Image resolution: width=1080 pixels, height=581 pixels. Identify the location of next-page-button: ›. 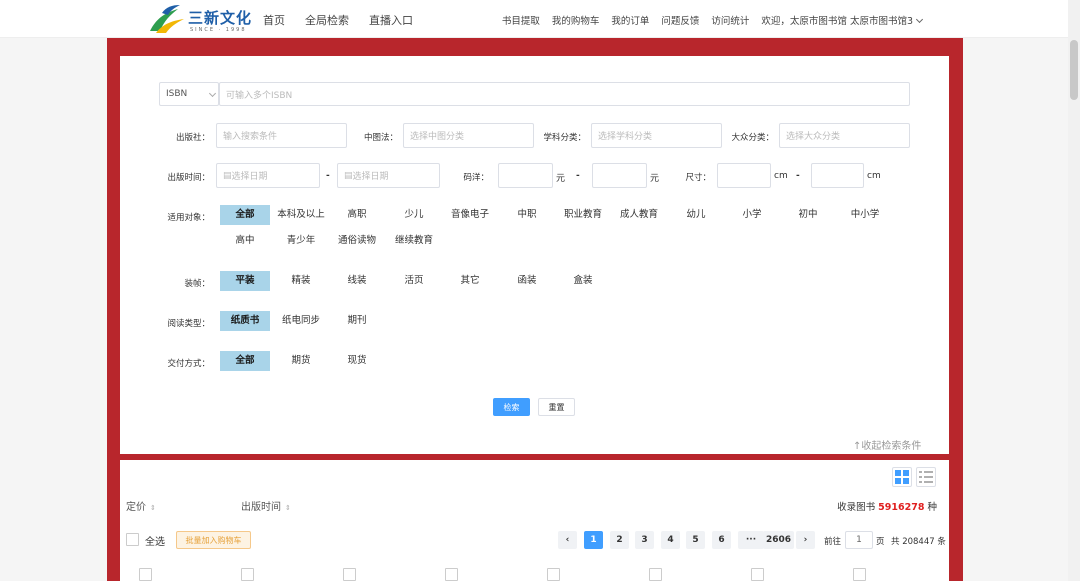
(805, 540).